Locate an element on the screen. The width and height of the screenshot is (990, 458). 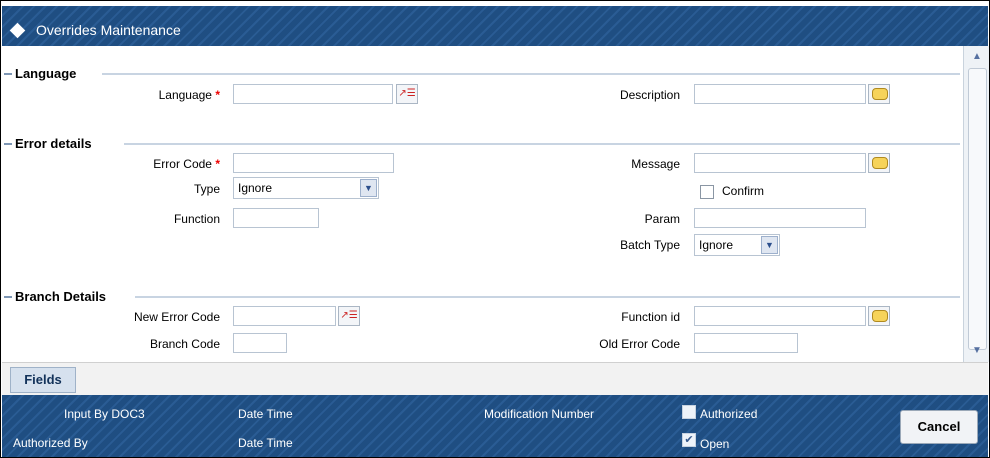
open-checkbox: ✔ is located at coordinates (689, 440).